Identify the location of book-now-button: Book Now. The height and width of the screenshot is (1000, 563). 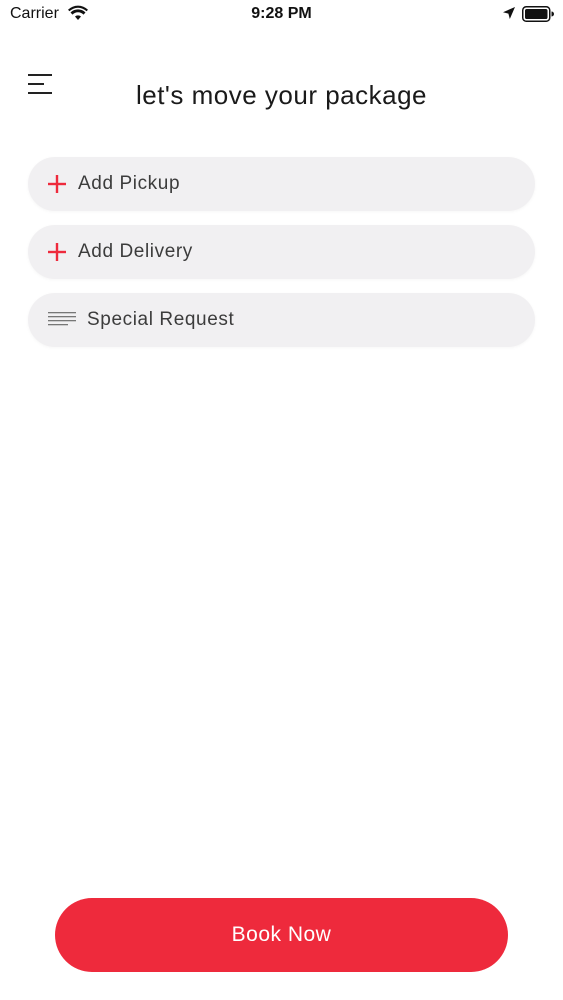
(281, 935).